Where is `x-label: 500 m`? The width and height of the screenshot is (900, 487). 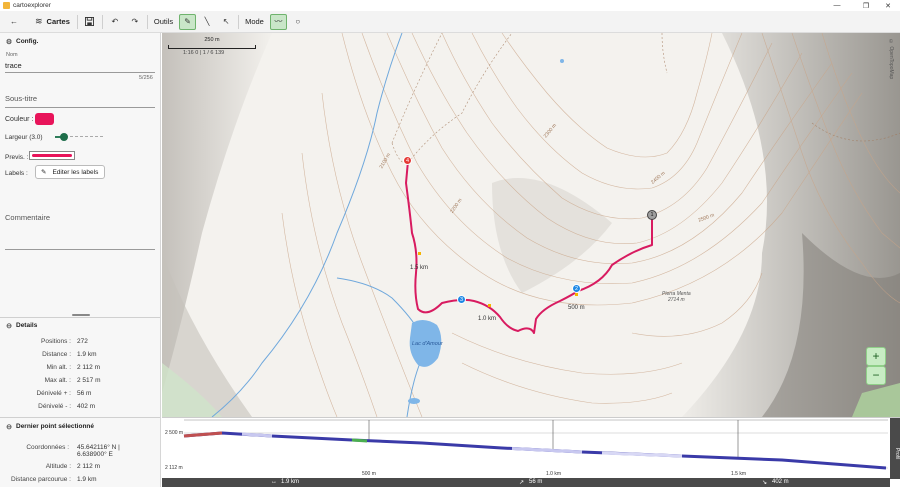
x-label: 500 m is located at coordinates (369, 474).